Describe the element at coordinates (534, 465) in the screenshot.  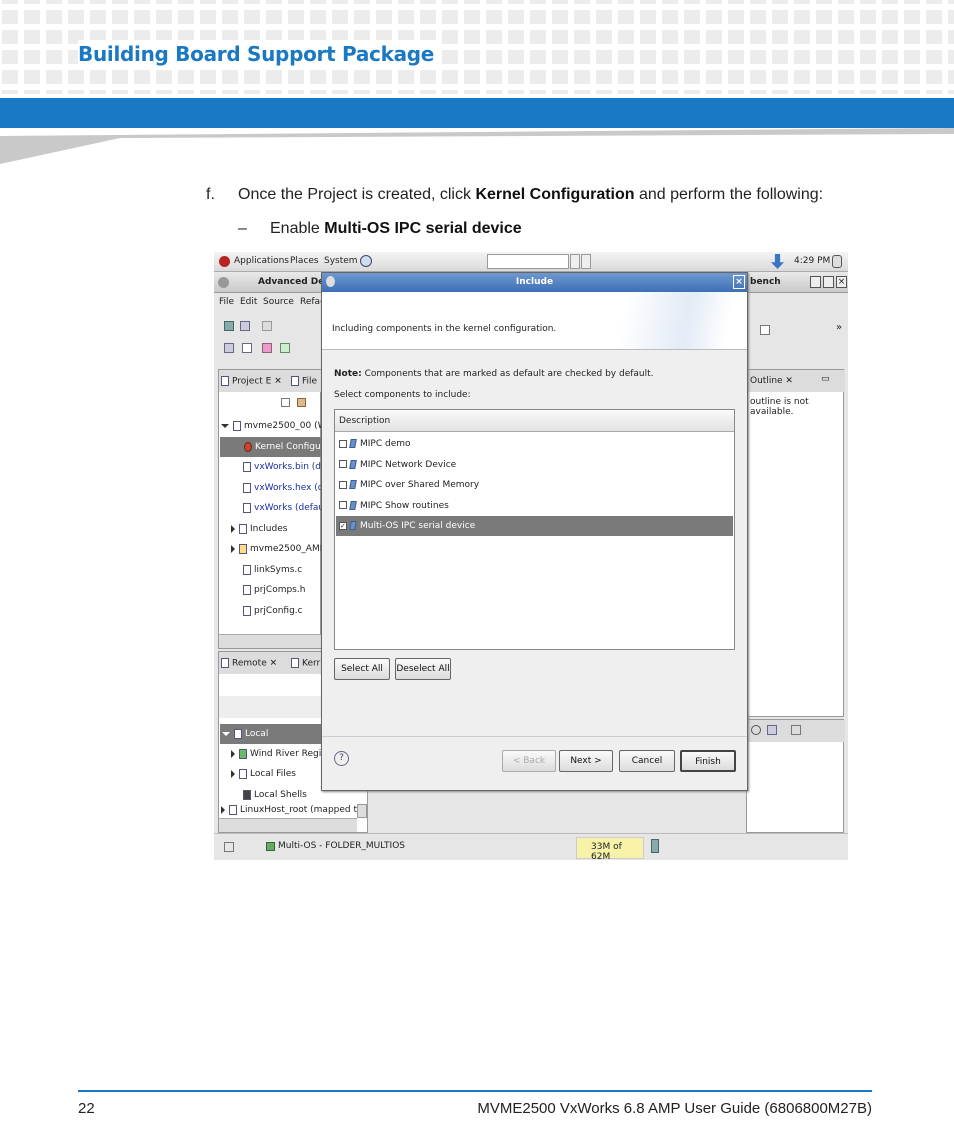
I see `component-row: MIPC Network Device` at that location.